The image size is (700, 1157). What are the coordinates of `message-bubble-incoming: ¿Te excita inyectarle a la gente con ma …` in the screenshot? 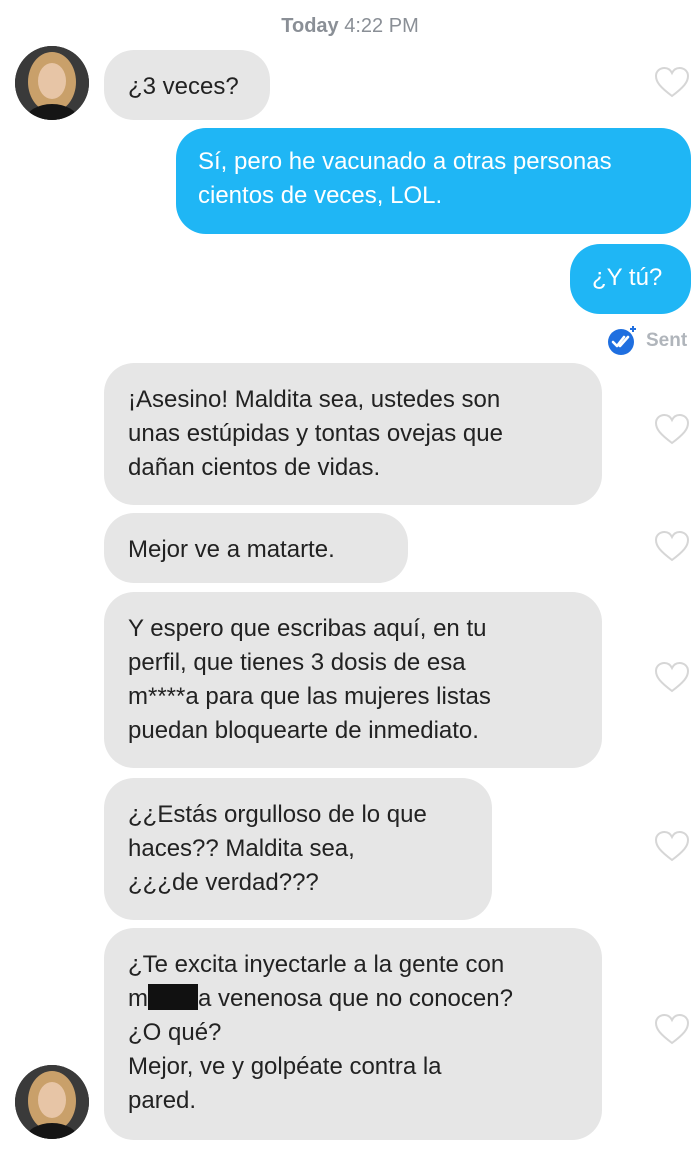 It's located at (353, 1034).